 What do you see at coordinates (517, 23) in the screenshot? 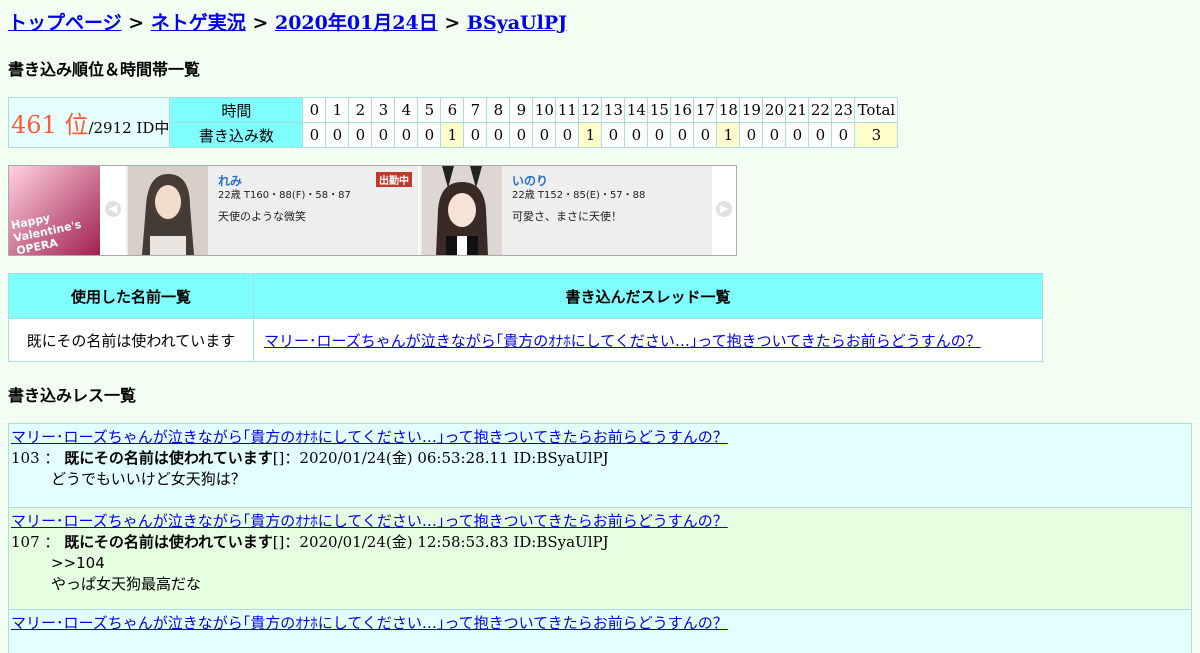
I see `breadcrumb-id-link: BSyaUlPJ` at bounding box center [517, 23].